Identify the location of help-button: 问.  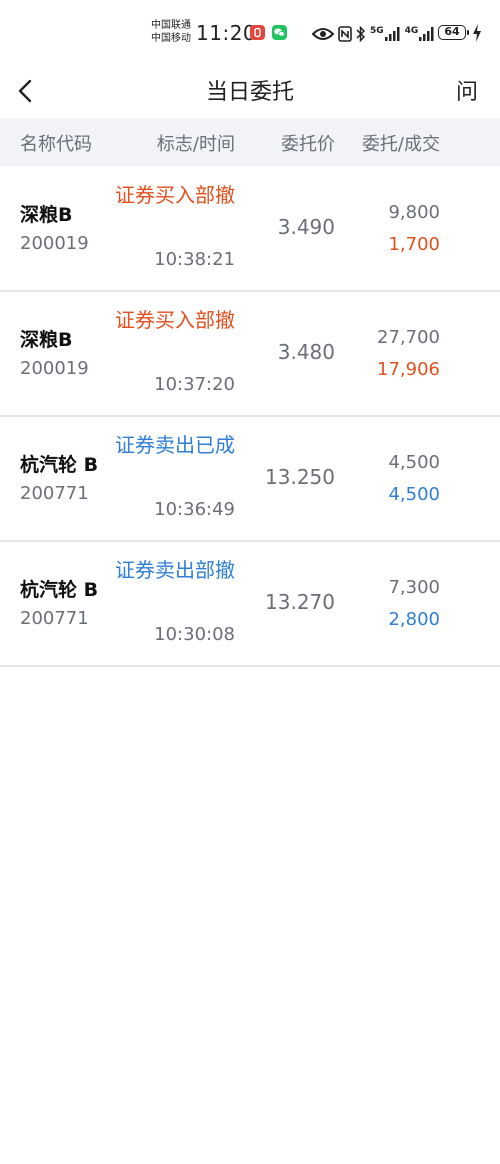
(467, 90).